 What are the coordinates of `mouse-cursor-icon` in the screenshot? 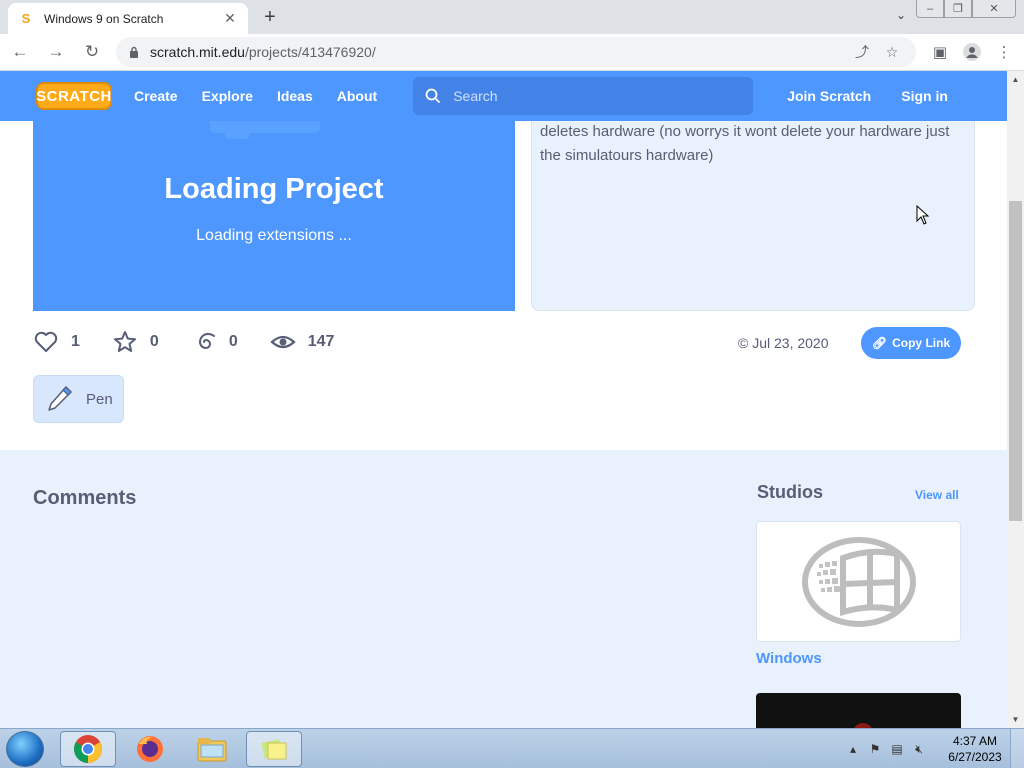 It's located at (923, 215).